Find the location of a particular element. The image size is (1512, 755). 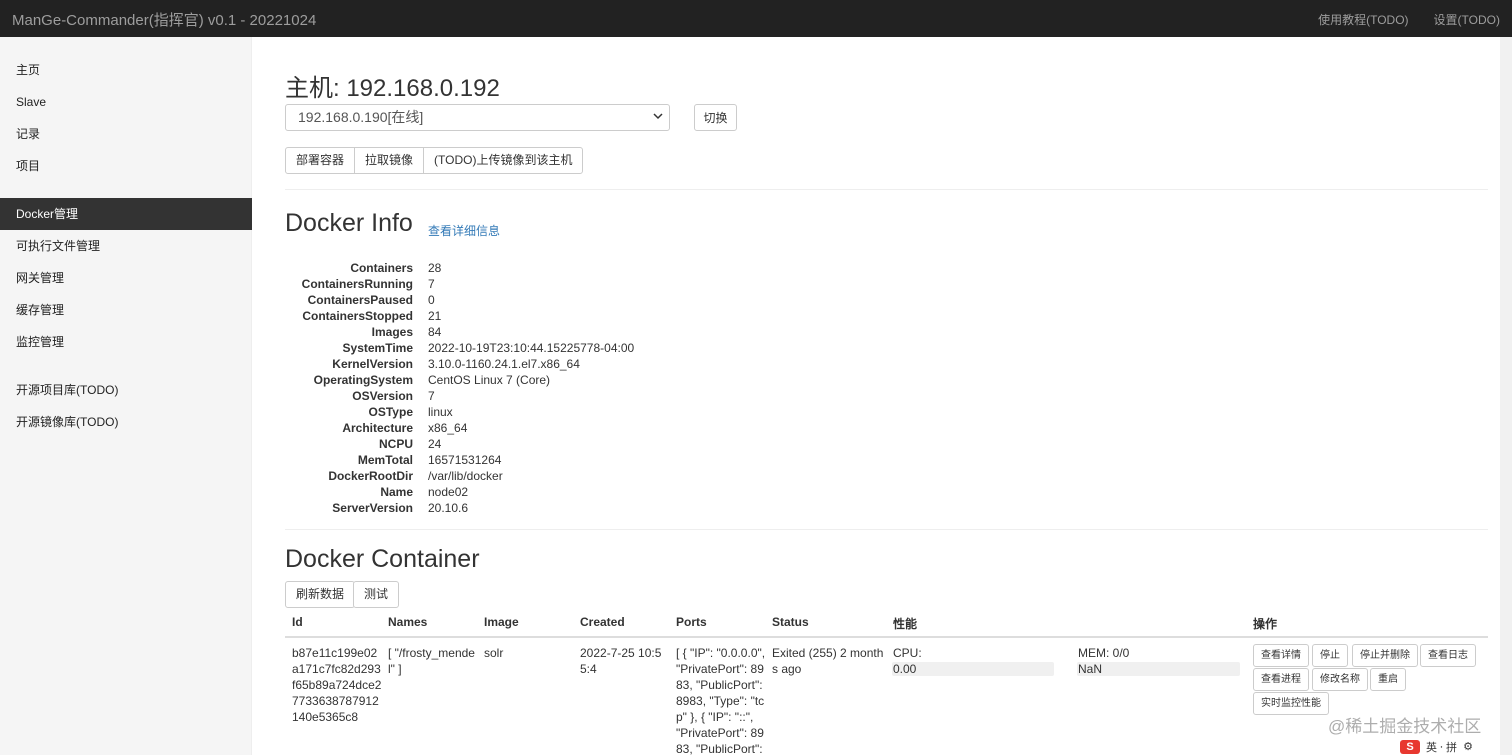

info-value: 16571531264 is located at coordinates (465, 460).